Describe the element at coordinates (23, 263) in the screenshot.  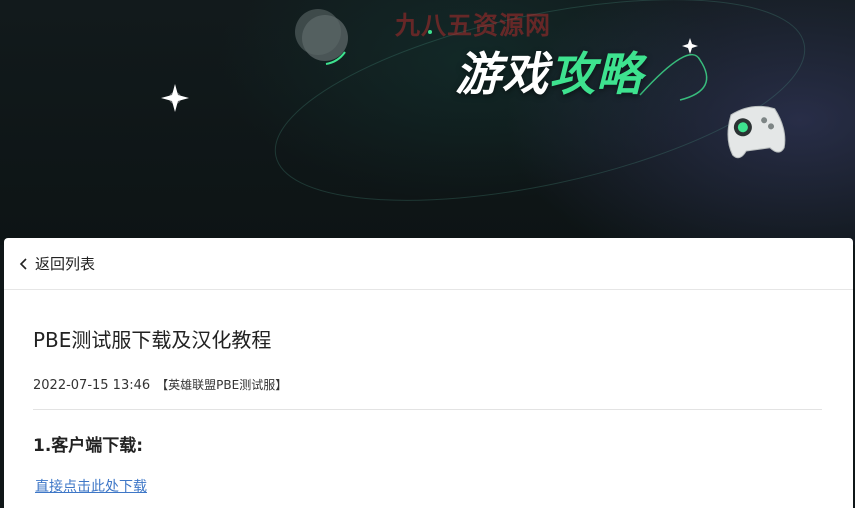
I see `chevron-left-icon` at that location.